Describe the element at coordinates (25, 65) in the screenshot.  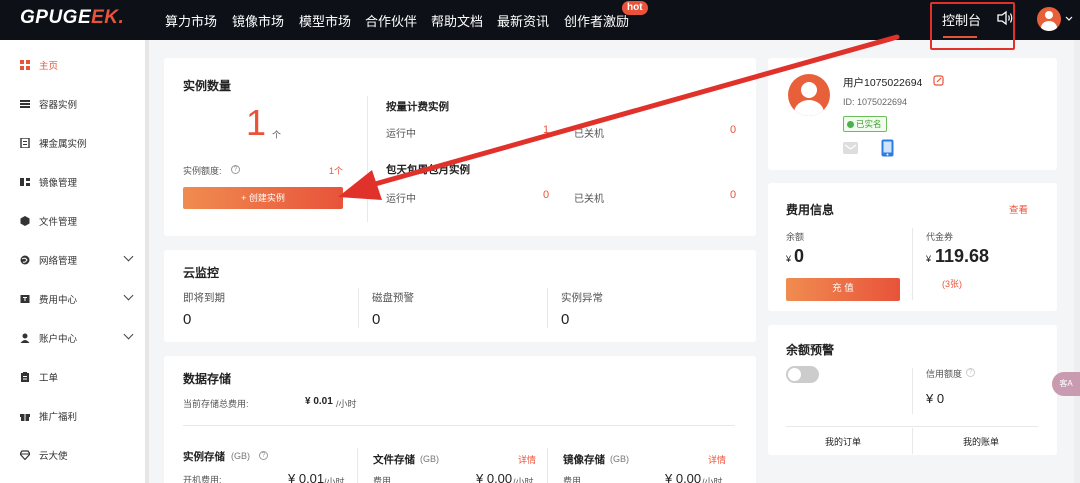
I see `home-grid-icon` at that location.